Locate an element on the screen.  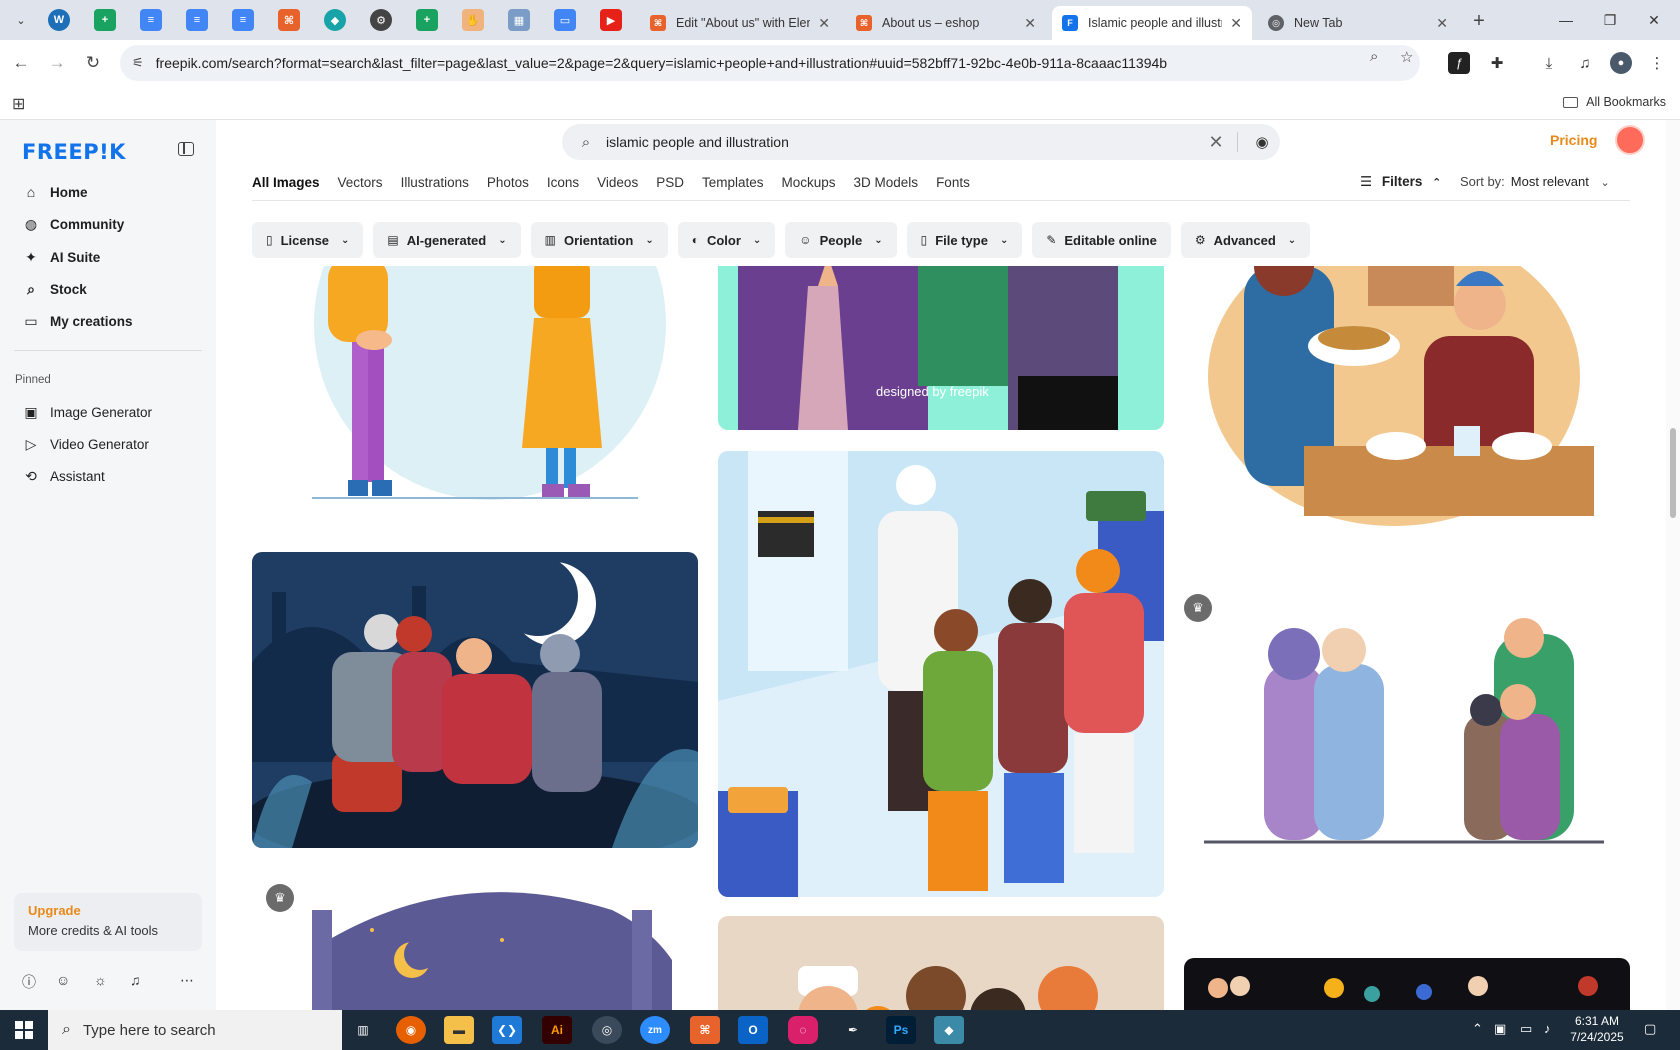
sidebar-item-home: ⌂ Home is located at coordinates (108, 192).